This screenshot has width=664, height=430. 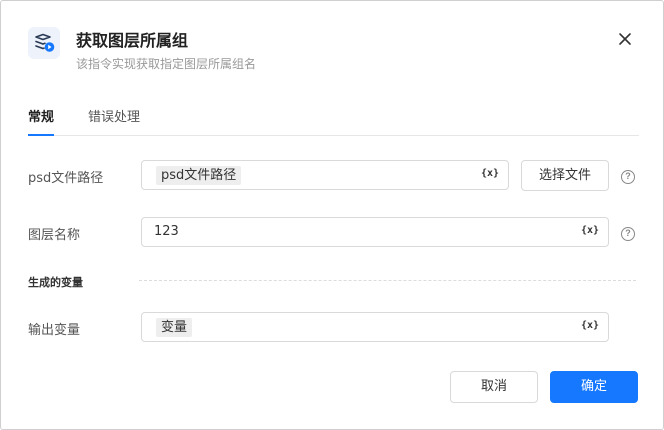 I want to click on psd-path-value-chip: psd文件路径, so click(x=199, y=175).